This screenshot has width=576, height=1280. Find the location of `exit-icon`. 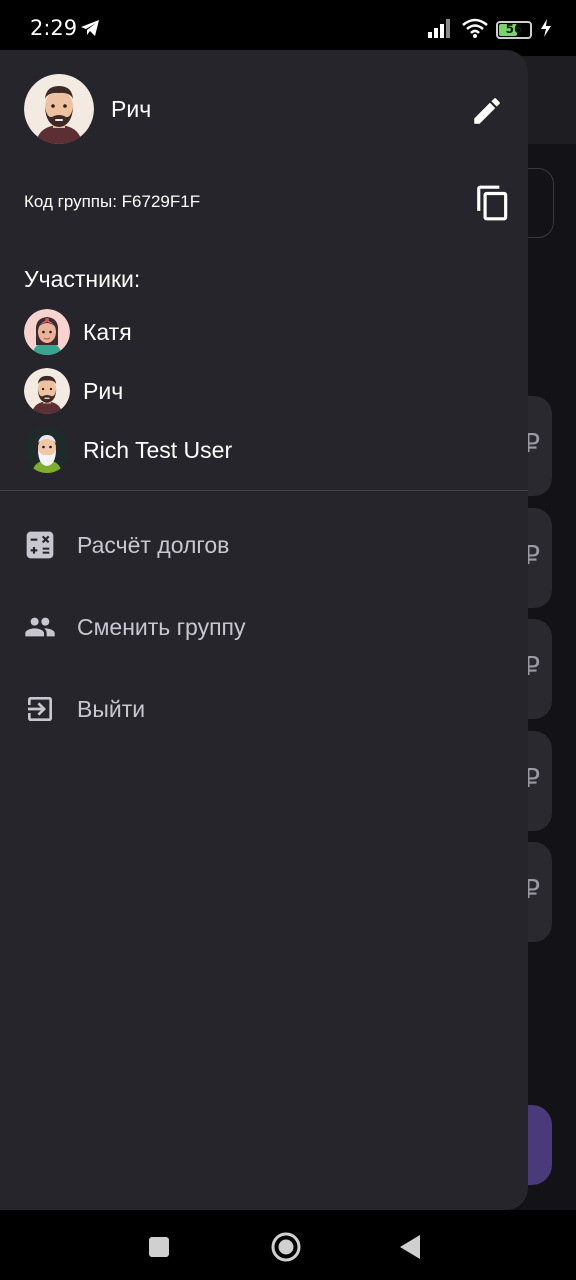

exit-icon is located at coordinates (40, 709).